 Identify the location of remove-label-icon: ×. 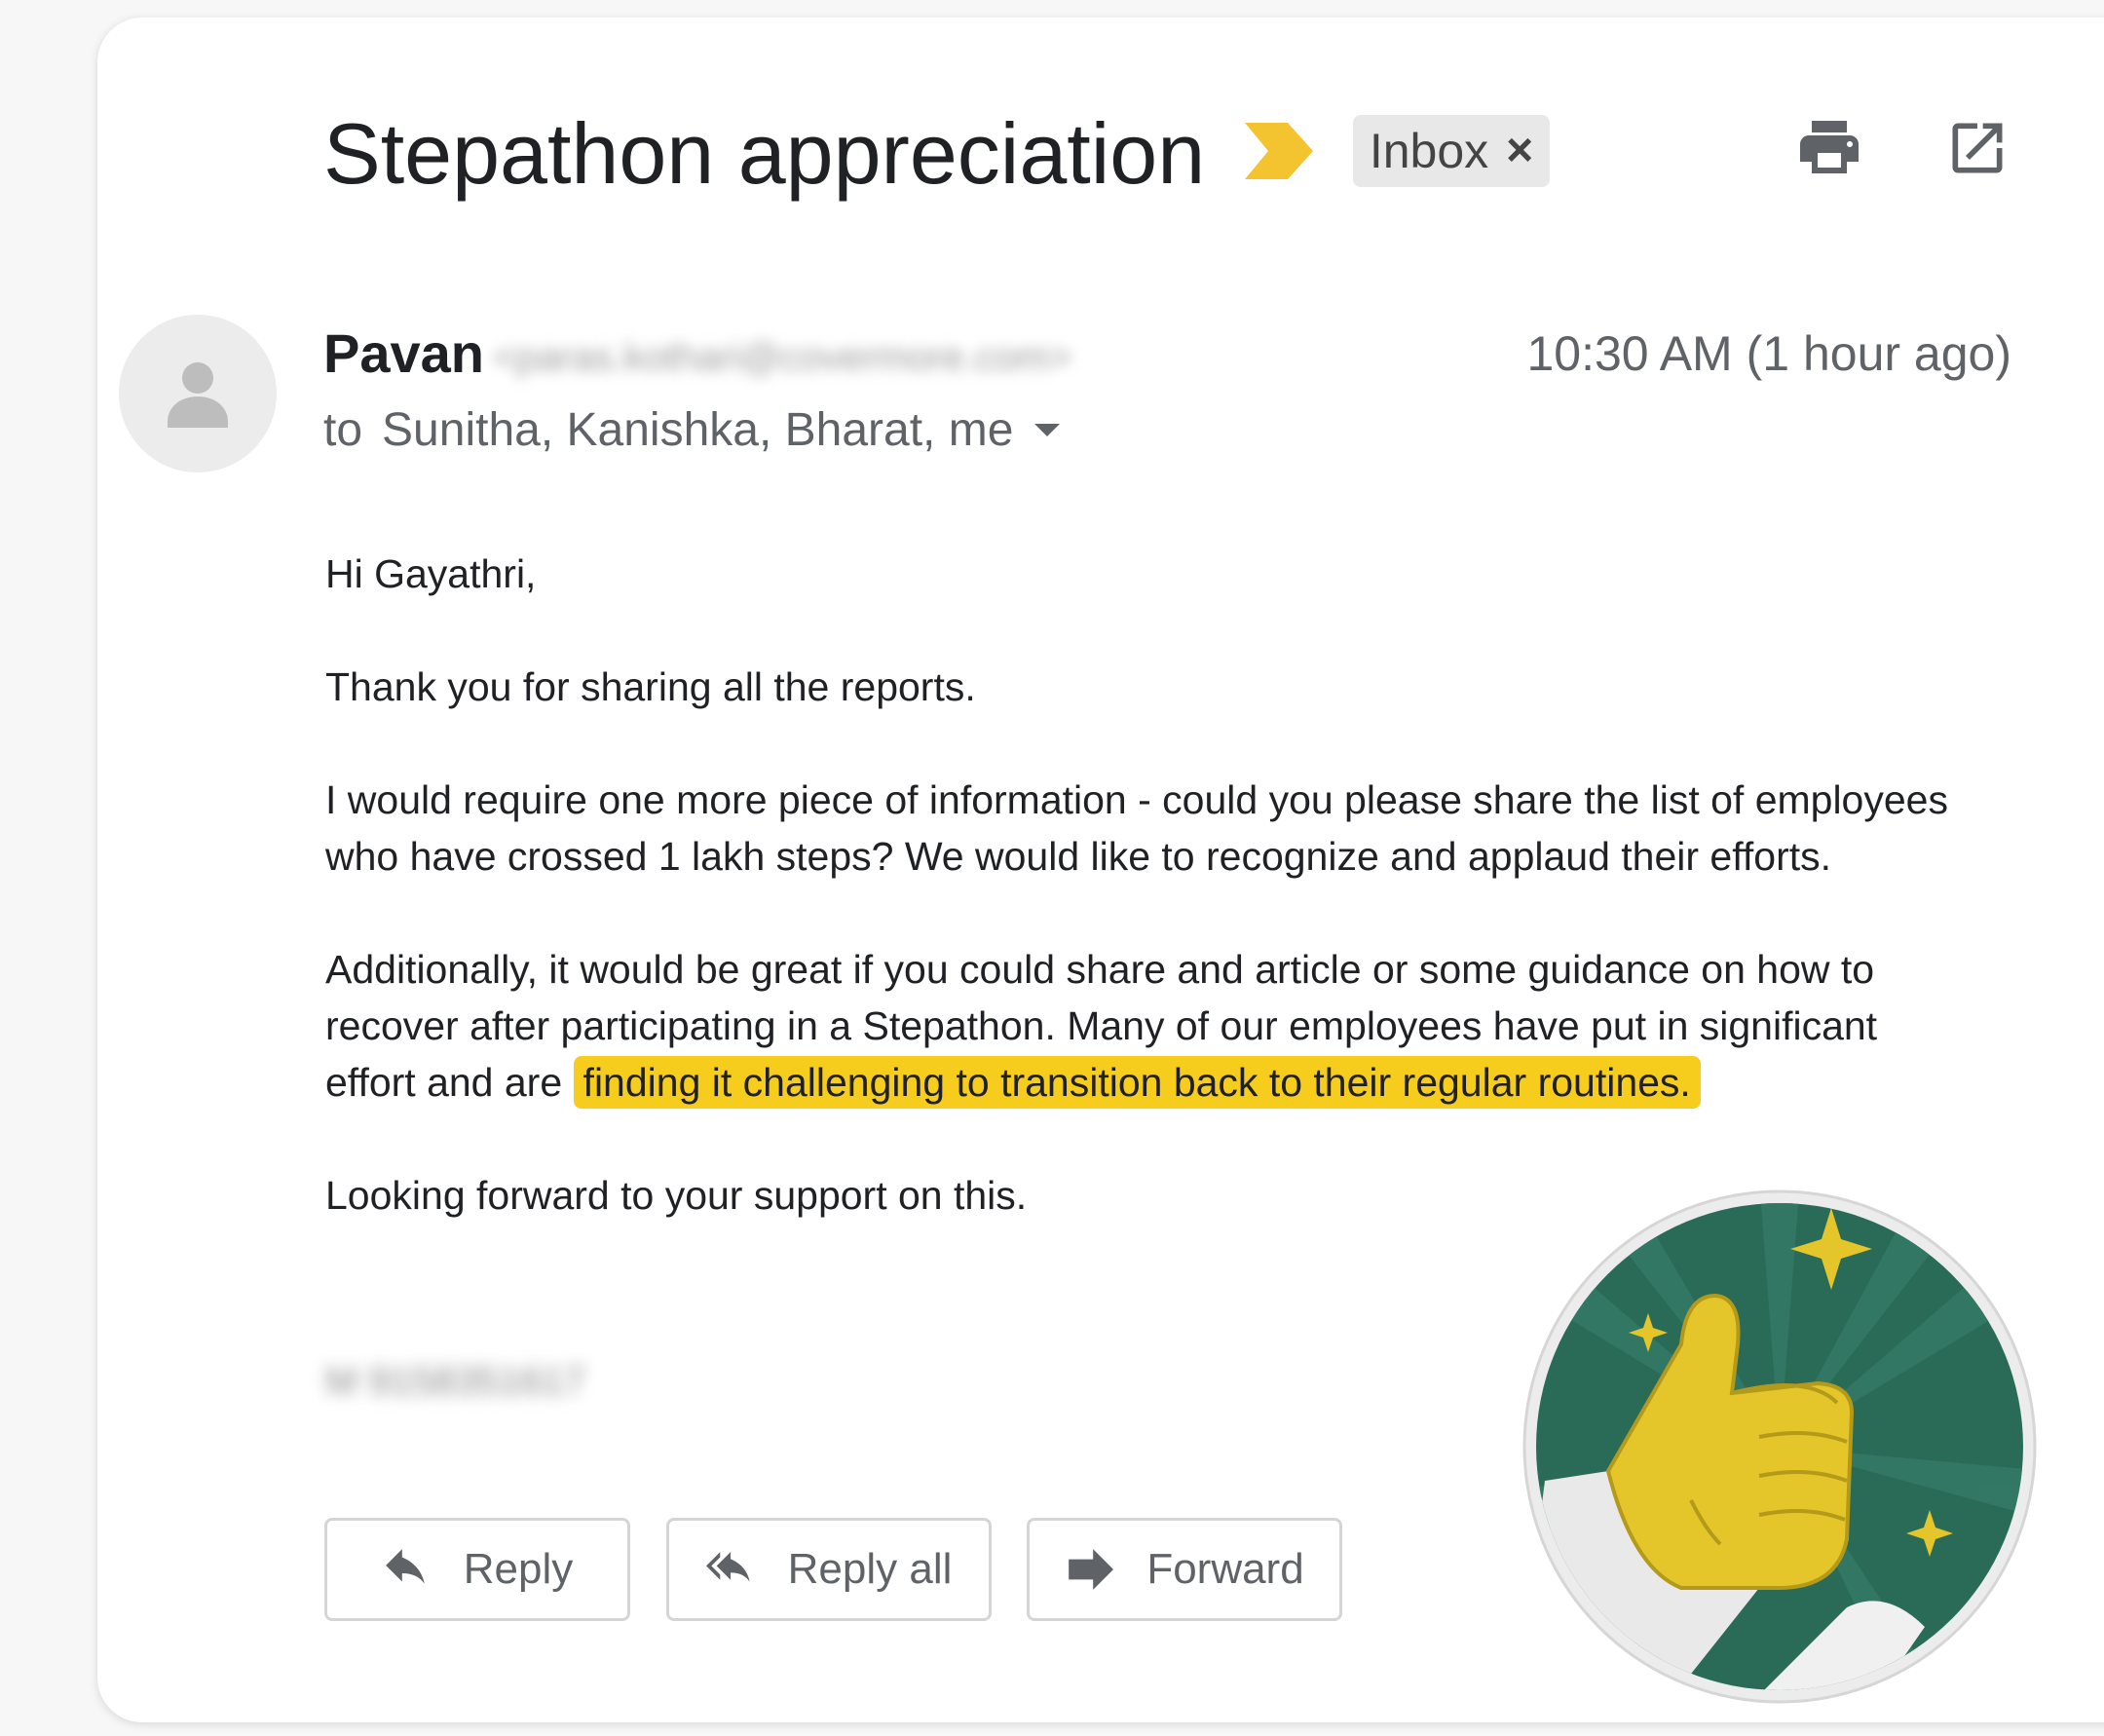
(1519, 151).